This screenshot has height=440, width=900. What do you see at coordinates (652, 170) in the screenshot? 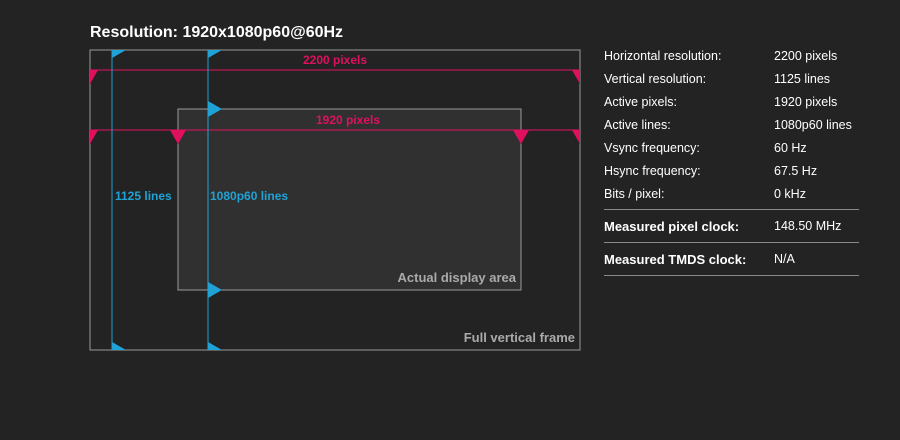
I see `stat-label: Hsync frequency:` at bounding box center [652, 170].